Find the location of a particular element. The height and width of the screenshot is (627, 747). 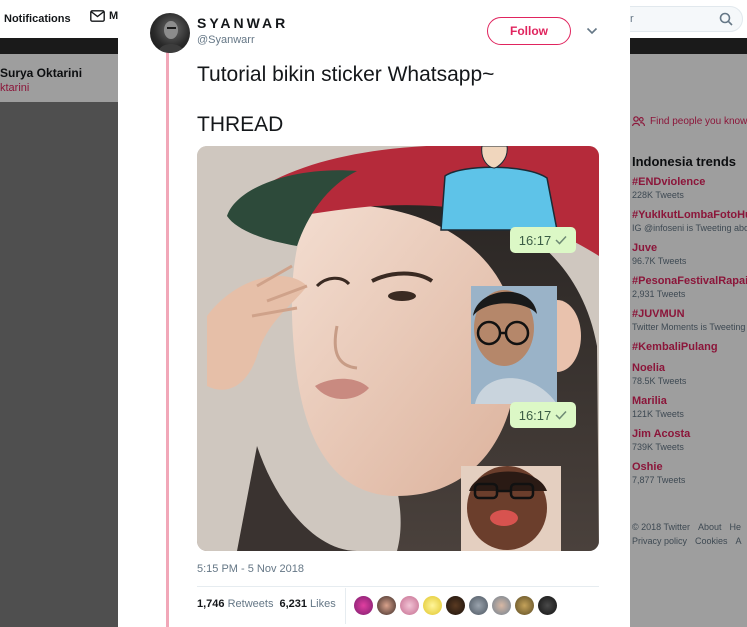

trend-name: #KembaliPulang is located at coordinates (675, 347).